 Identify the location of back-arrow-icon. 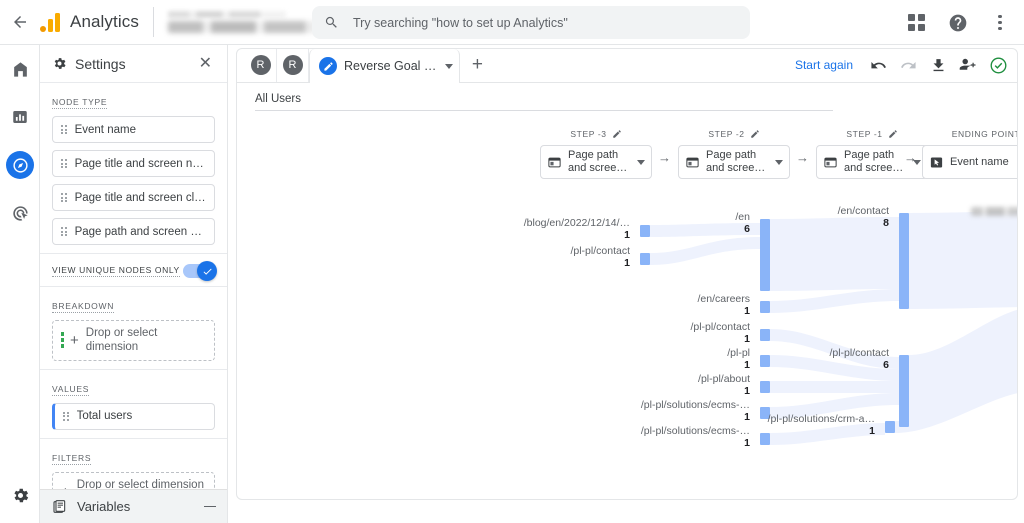
(20, 22).